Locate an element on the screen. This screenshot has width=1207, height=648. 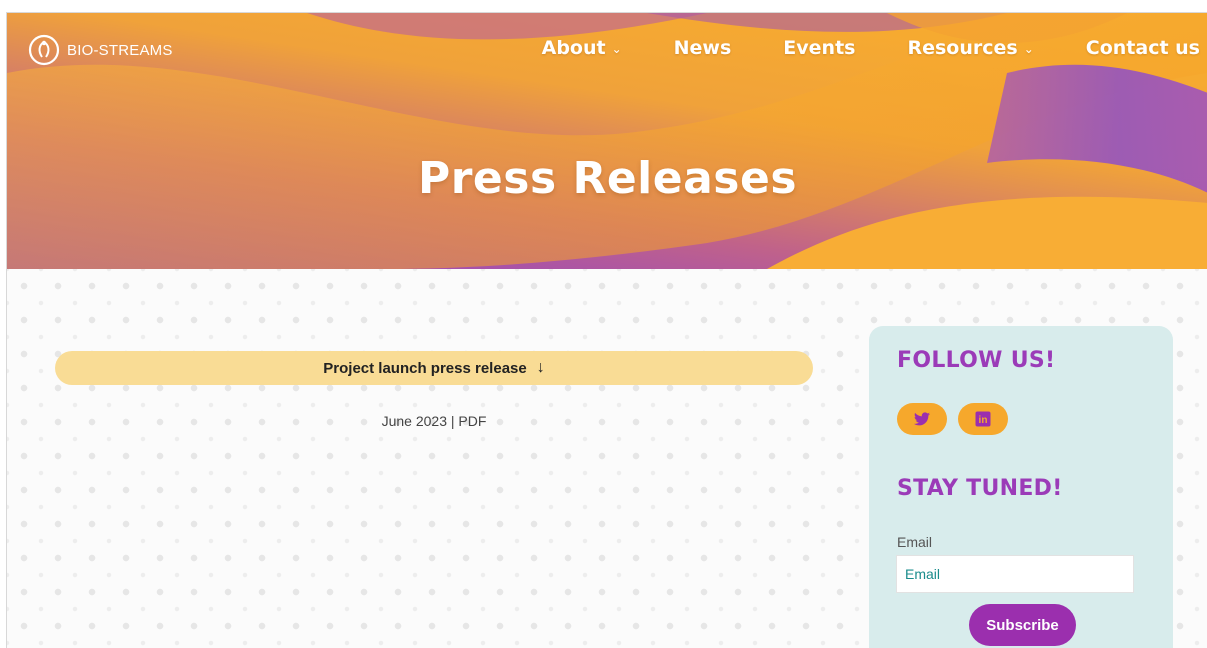
follow-heading: FOLLOW US! is located at coordinates (976, 360).